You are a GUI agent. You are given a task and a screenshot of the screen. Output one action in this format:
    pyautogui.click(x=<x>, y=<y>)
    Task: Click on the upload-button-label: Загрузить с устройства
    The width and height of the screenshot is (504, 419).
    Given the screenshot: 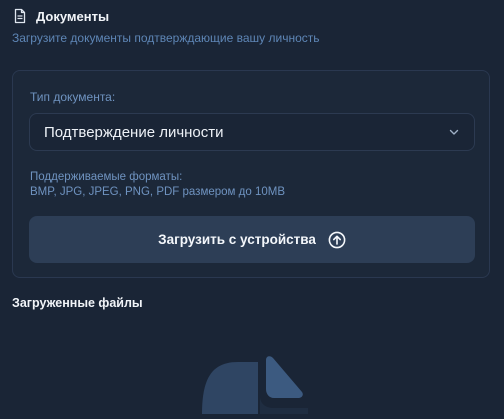 What is the action you would take?
    pyautogui.click(x=237, y=239)
    